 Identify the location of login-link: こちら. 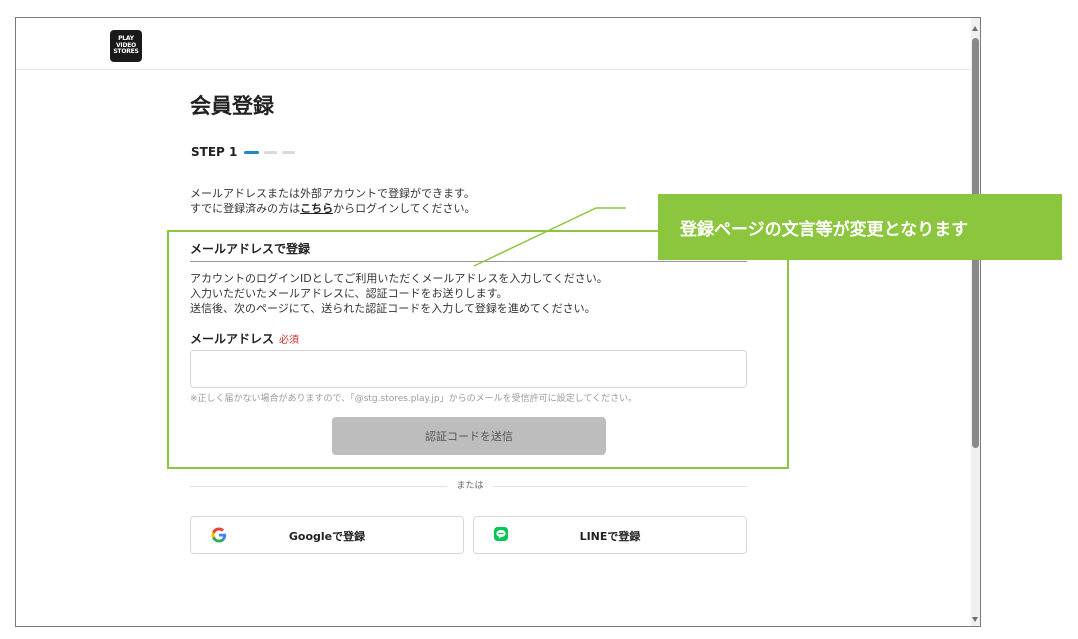
(316, 208).